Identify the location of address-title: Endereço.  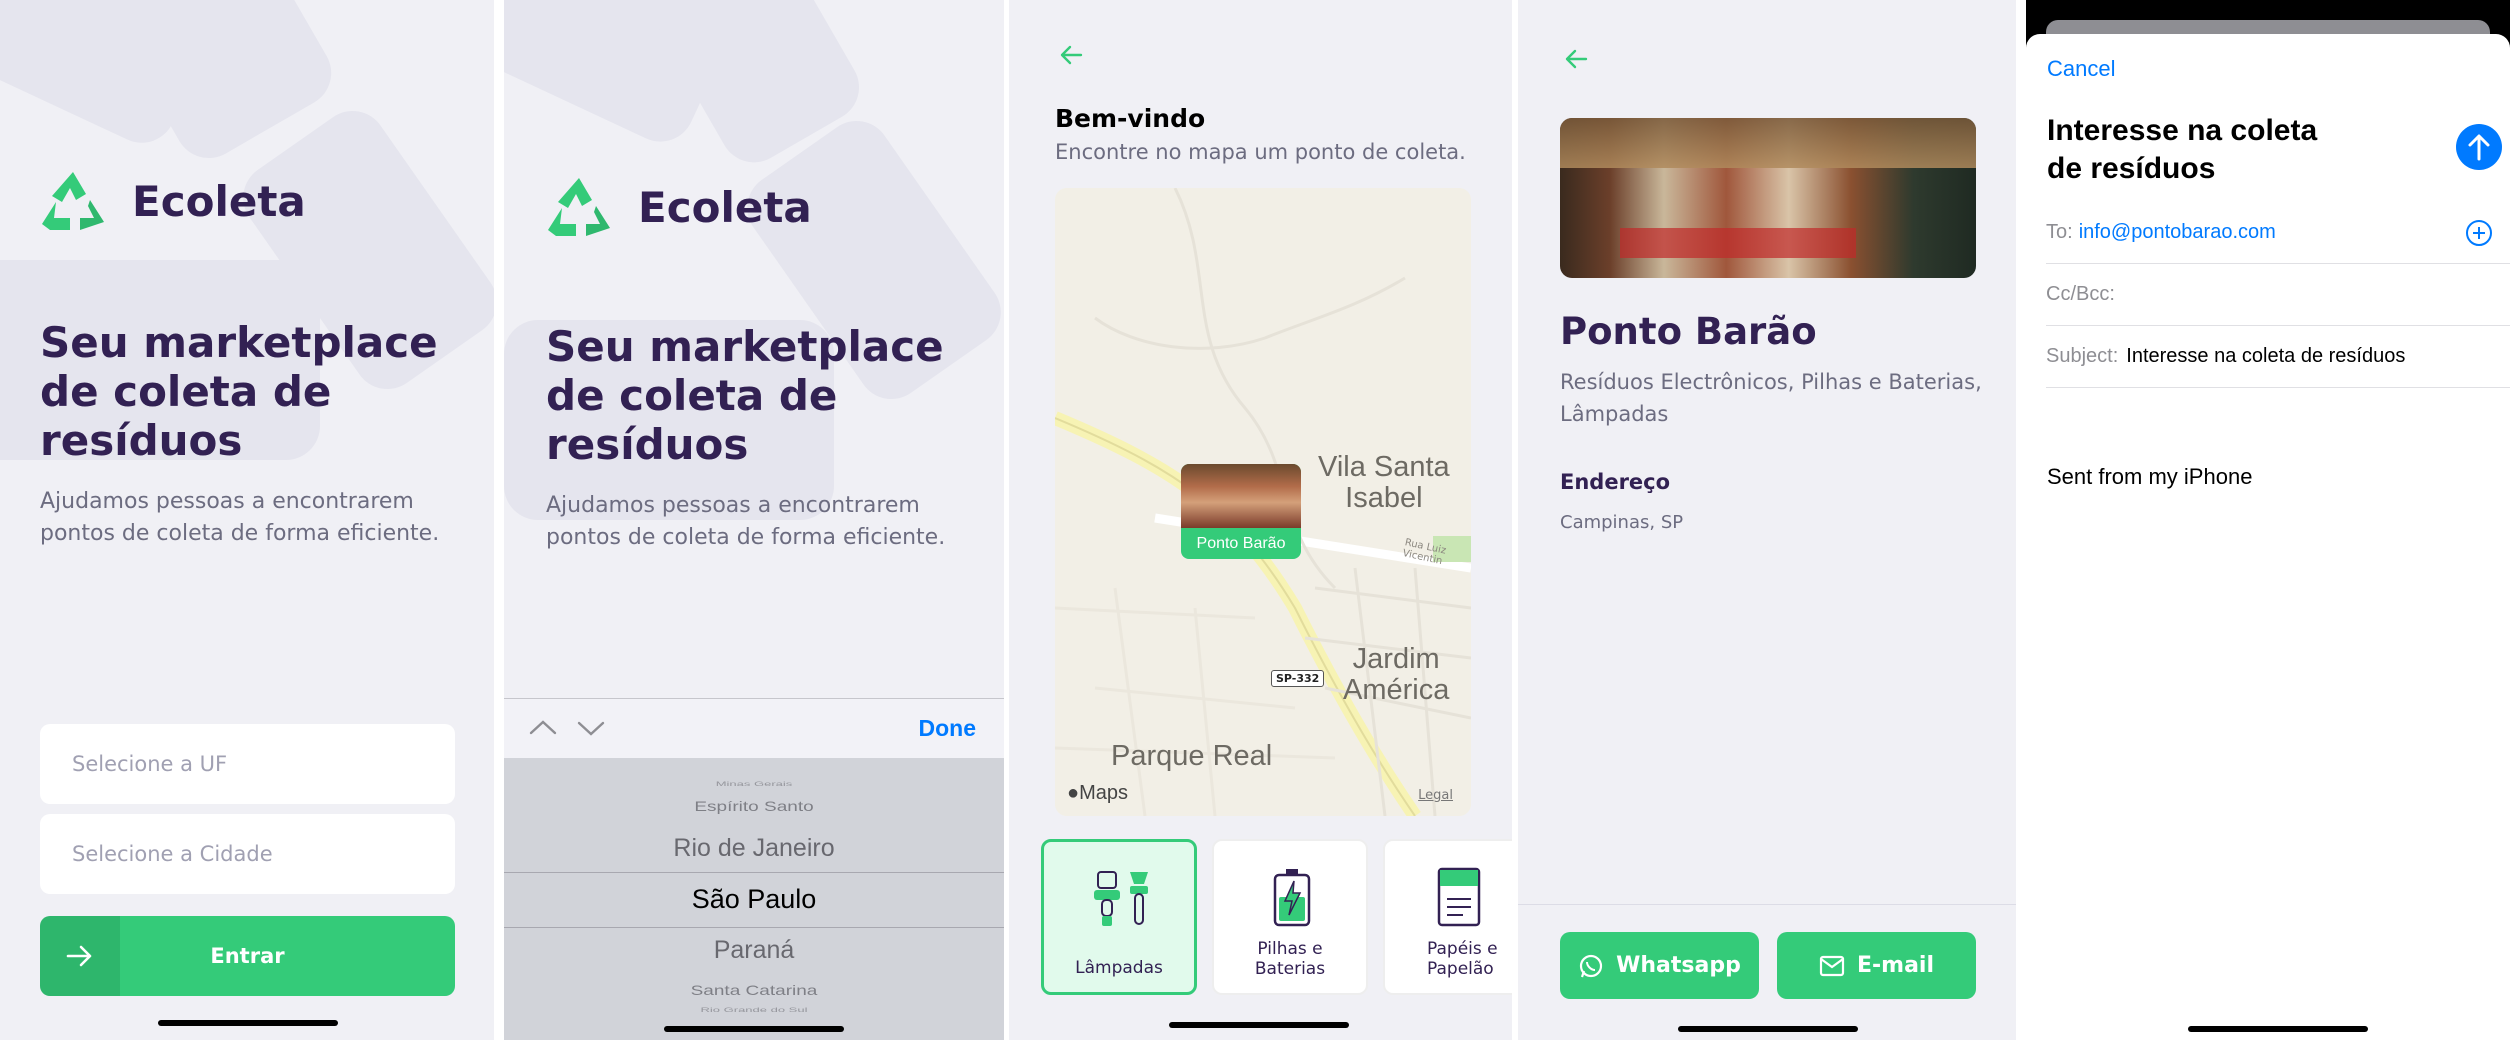
(1615, 482).